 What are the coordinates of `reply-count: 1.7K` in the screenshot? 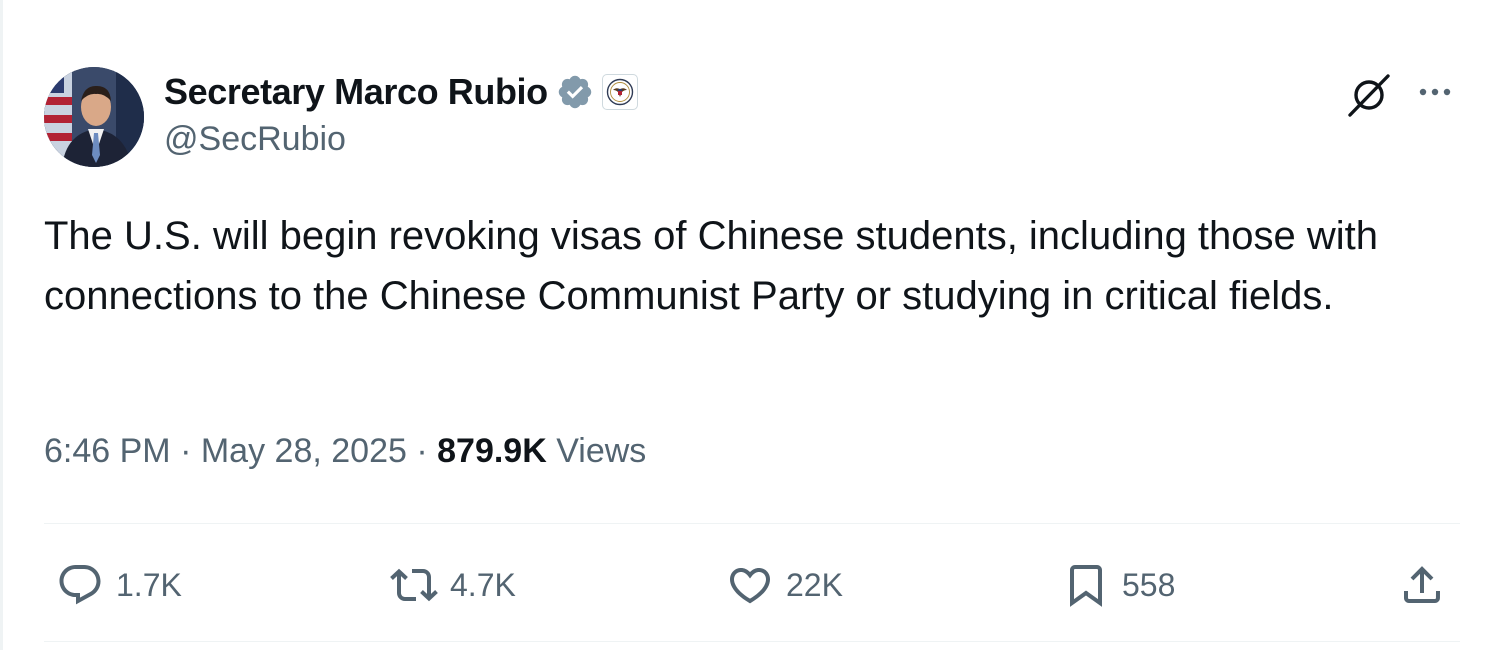 It's located at (149, 584).